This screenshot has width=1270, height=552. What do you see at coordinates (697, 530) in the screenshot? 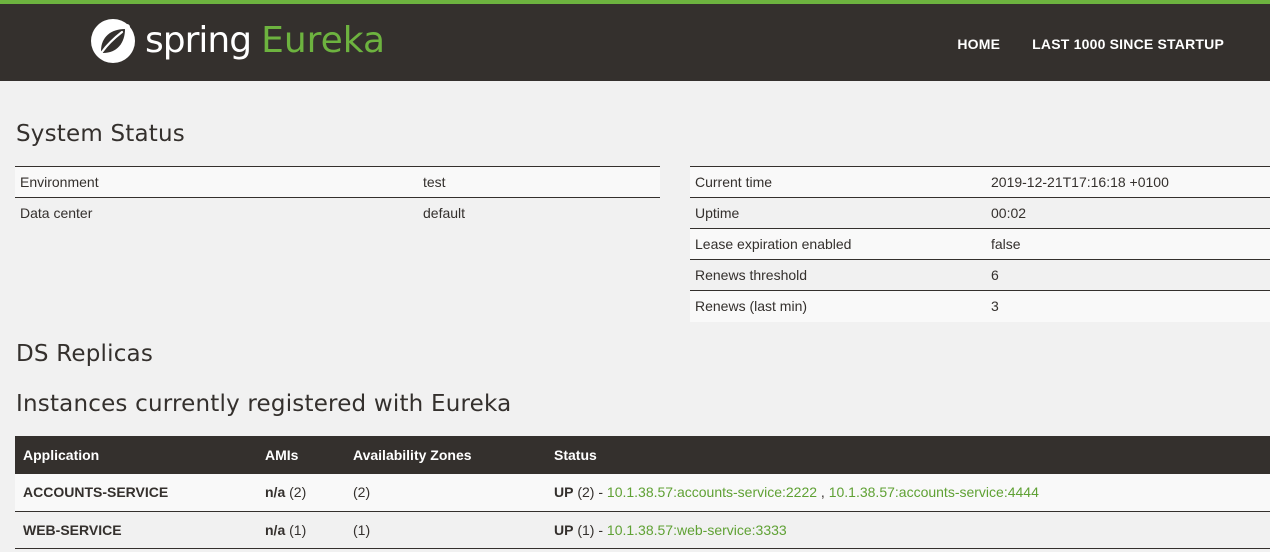
I see `instance-link: 10.1.38.57:web-service:3333` at bounding box center [697, 530].